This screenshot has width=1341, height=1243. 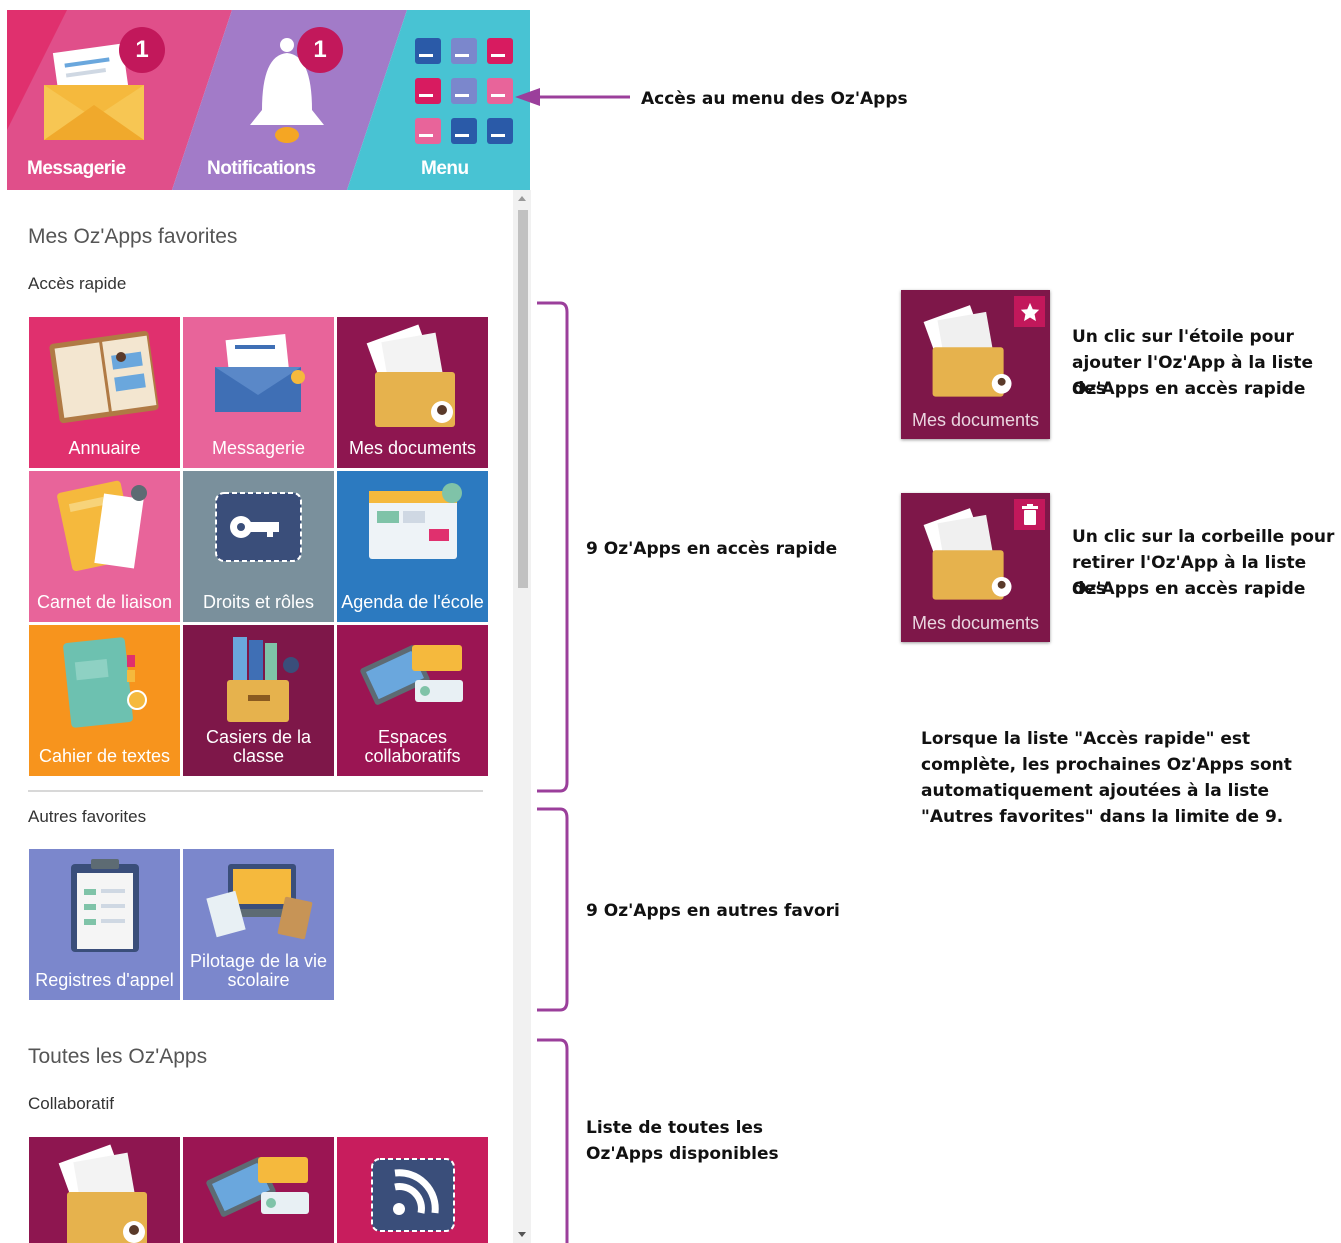 What do you see at coordinates (412, 392) in the screenshot?
I see `tile-mes-documents: Mes documents` at bounding box center [412, 392].